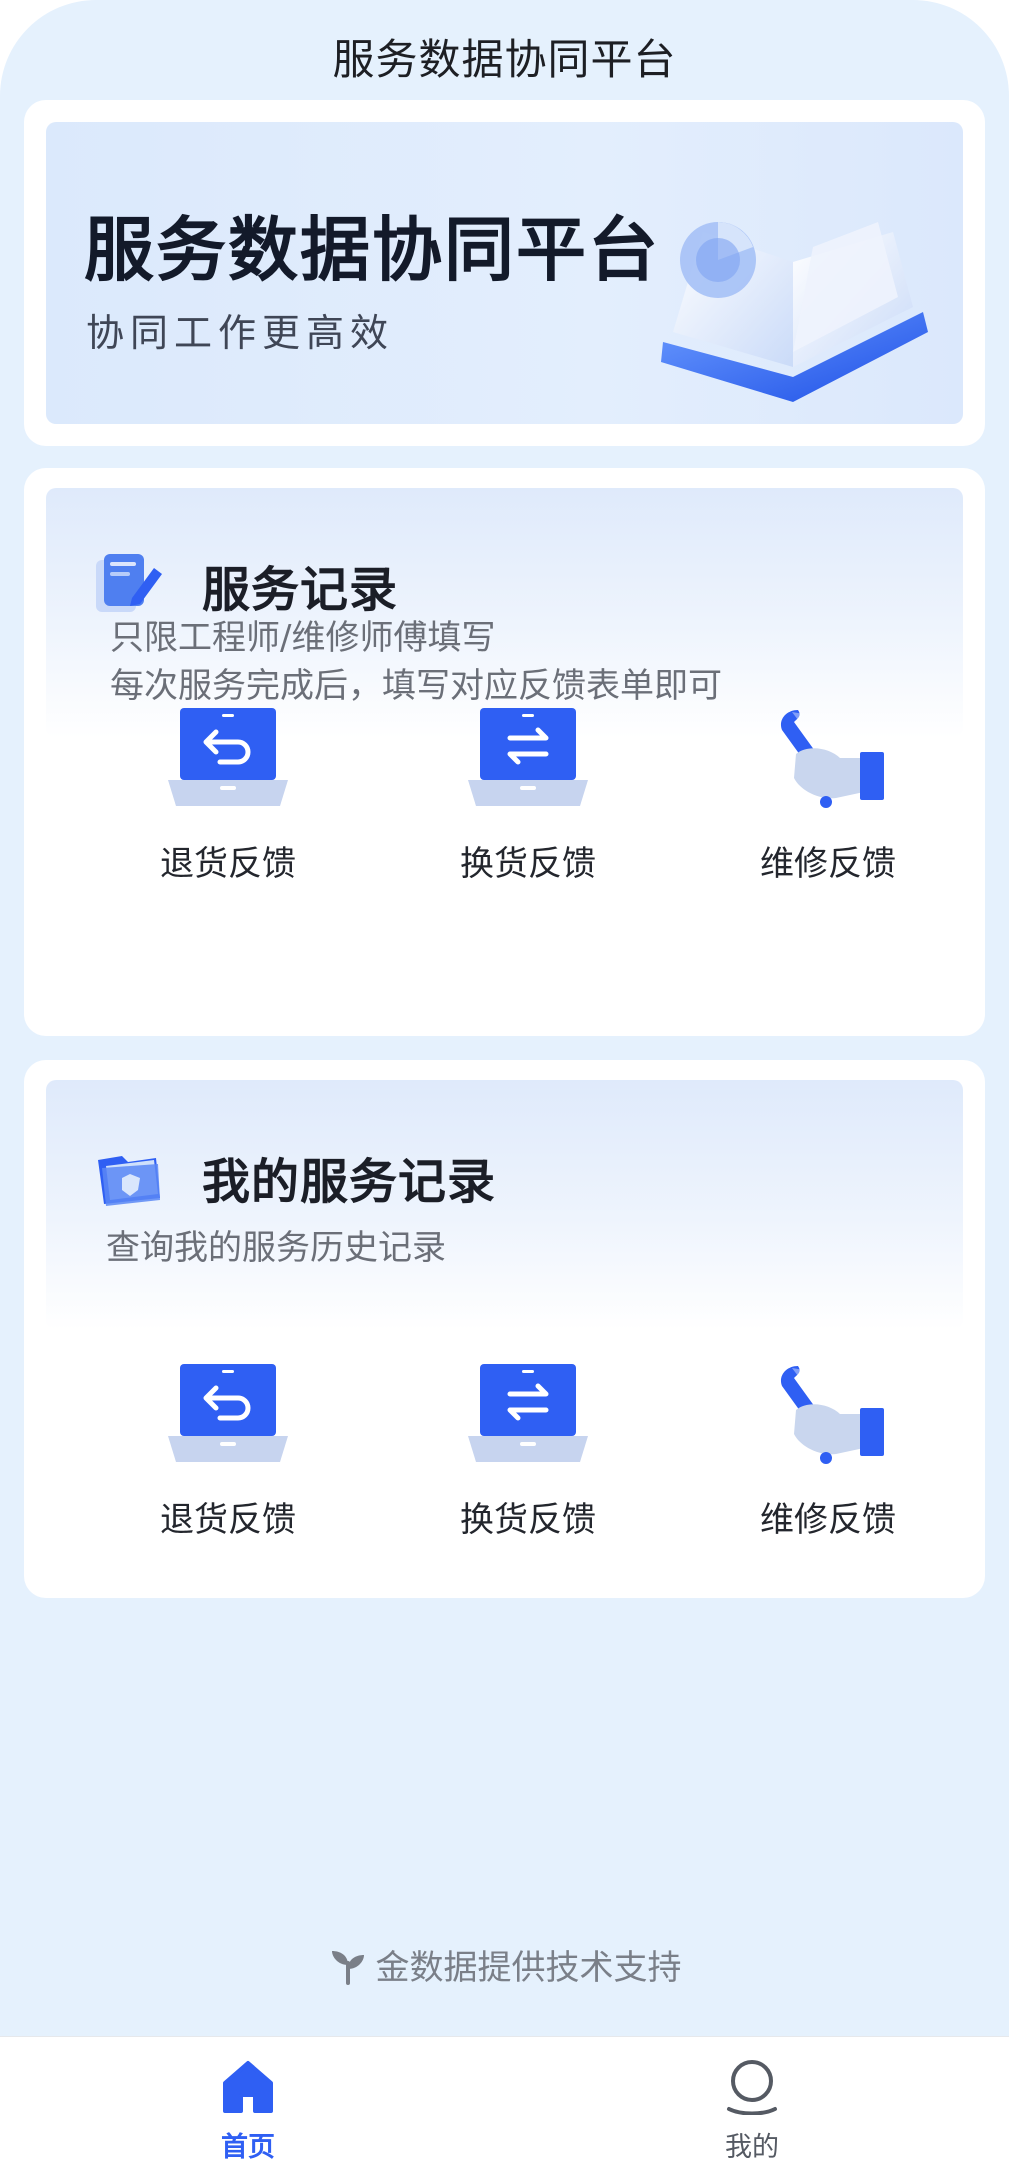  I want to click on folder-shield-icon, so click(129, 1181).